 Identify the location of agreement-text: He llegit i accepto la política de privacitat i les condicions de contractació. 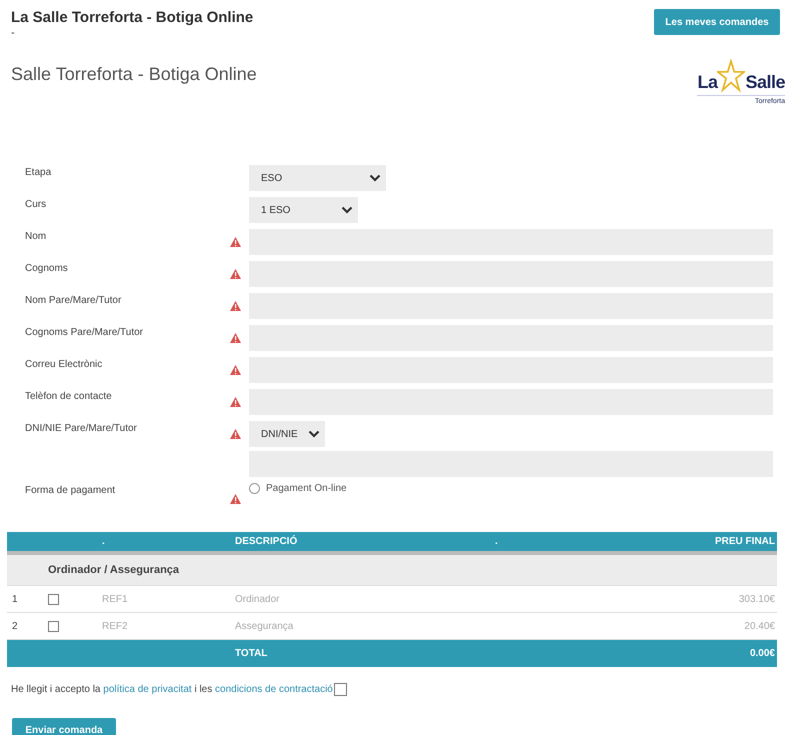
(172, 689).